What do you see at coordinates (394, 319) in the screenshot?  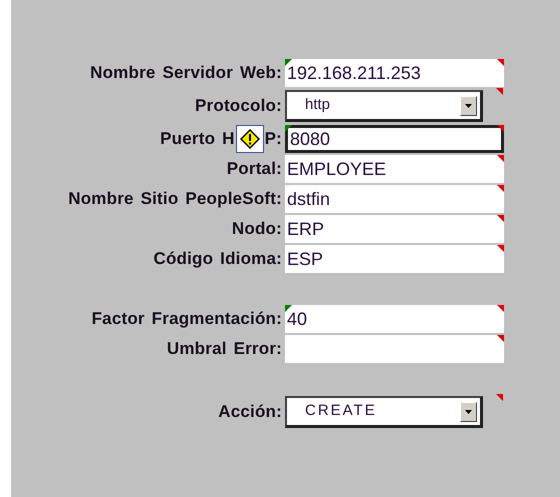 I see `input-field: 40` at bounding box center [394, 319].